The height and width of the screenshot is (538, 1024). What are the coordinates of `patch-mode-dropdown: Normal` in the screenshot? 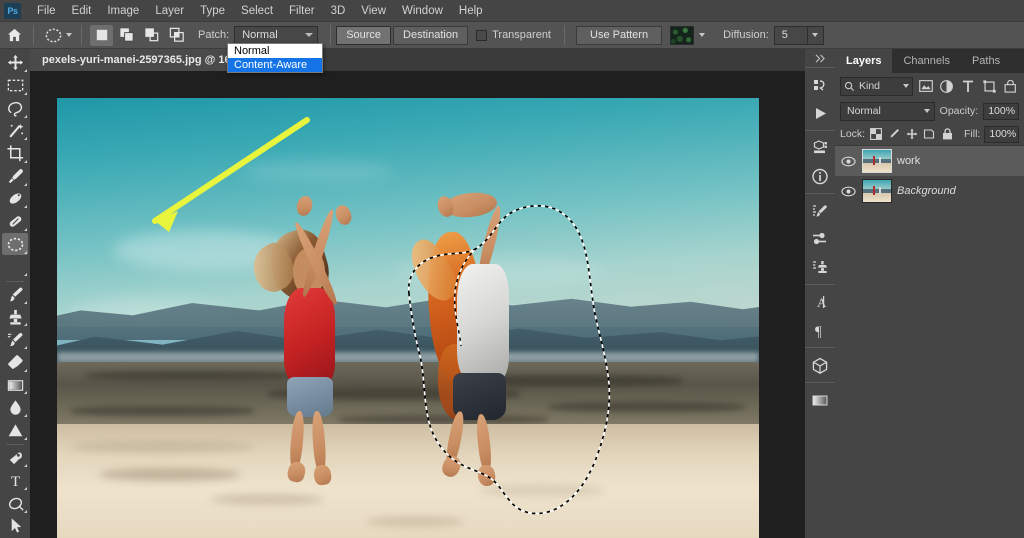 It's located at (276, 35).